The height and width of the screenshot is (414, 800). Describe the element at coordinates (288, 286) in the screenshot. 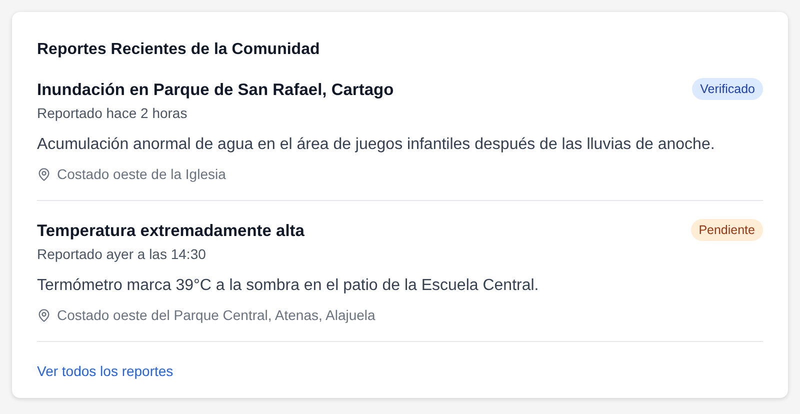

I see `report-description: Termómetro marca 39°C a la sombra en el patio de la Escuela Central.` at that location.